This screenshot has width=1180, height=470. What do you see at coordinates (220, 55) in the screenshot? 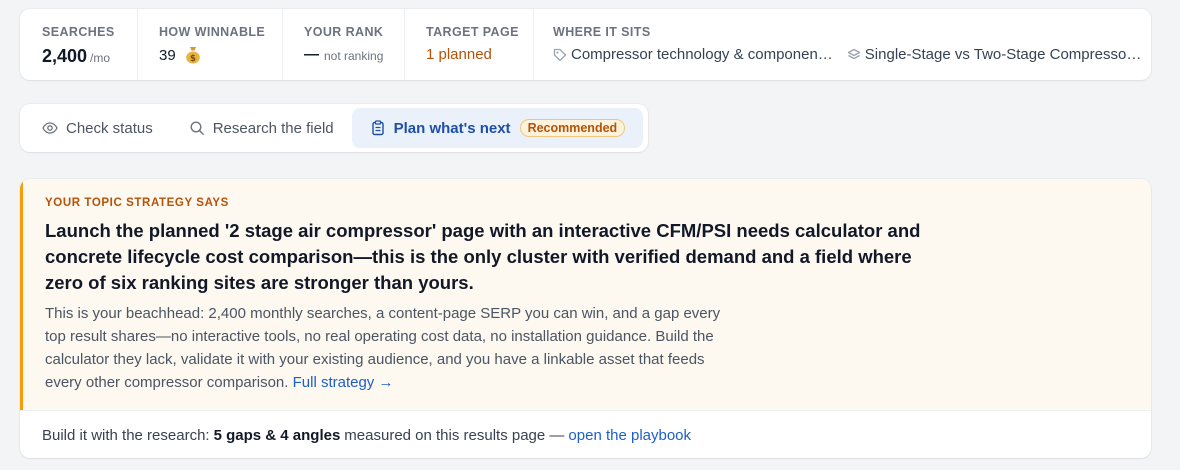
I see `stat-winnable-value-row: 39 $` at bounding box center [220, 55].